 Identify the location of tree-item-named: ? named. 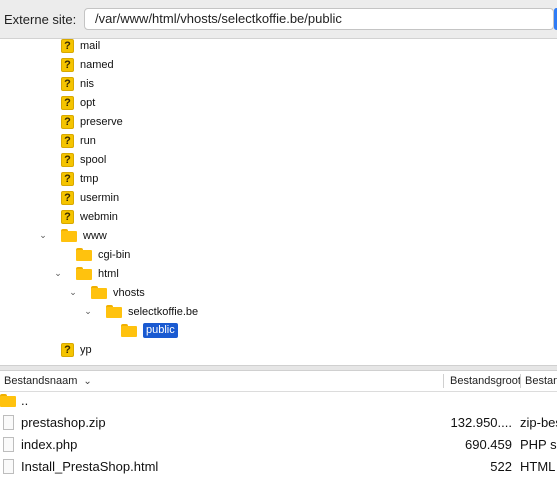
(87, 64).